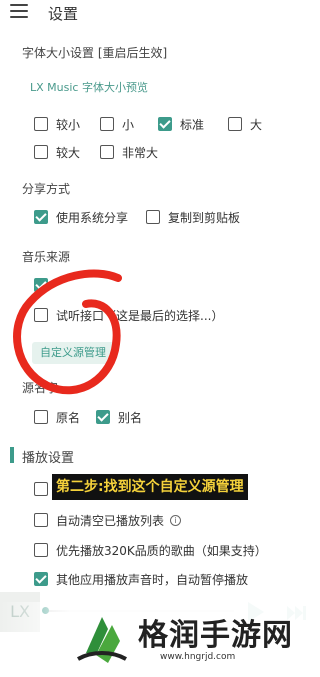  I want to click on section-accent-bar, so click(12, 455).